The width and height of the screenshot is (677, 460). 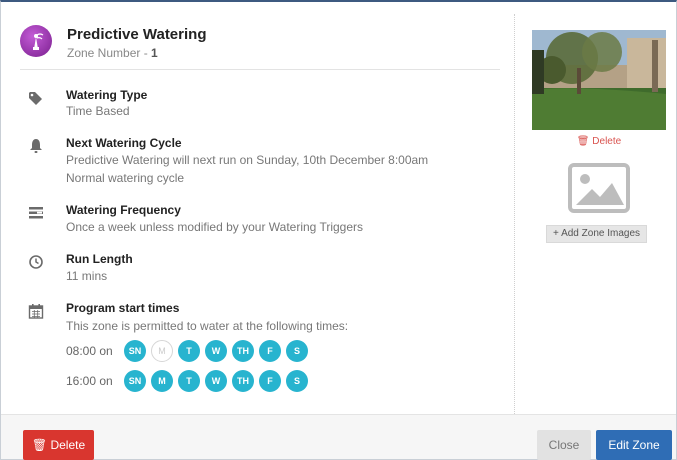 I want to click on edit-zone-button: Edit Zone, so click(x=634, y=445).